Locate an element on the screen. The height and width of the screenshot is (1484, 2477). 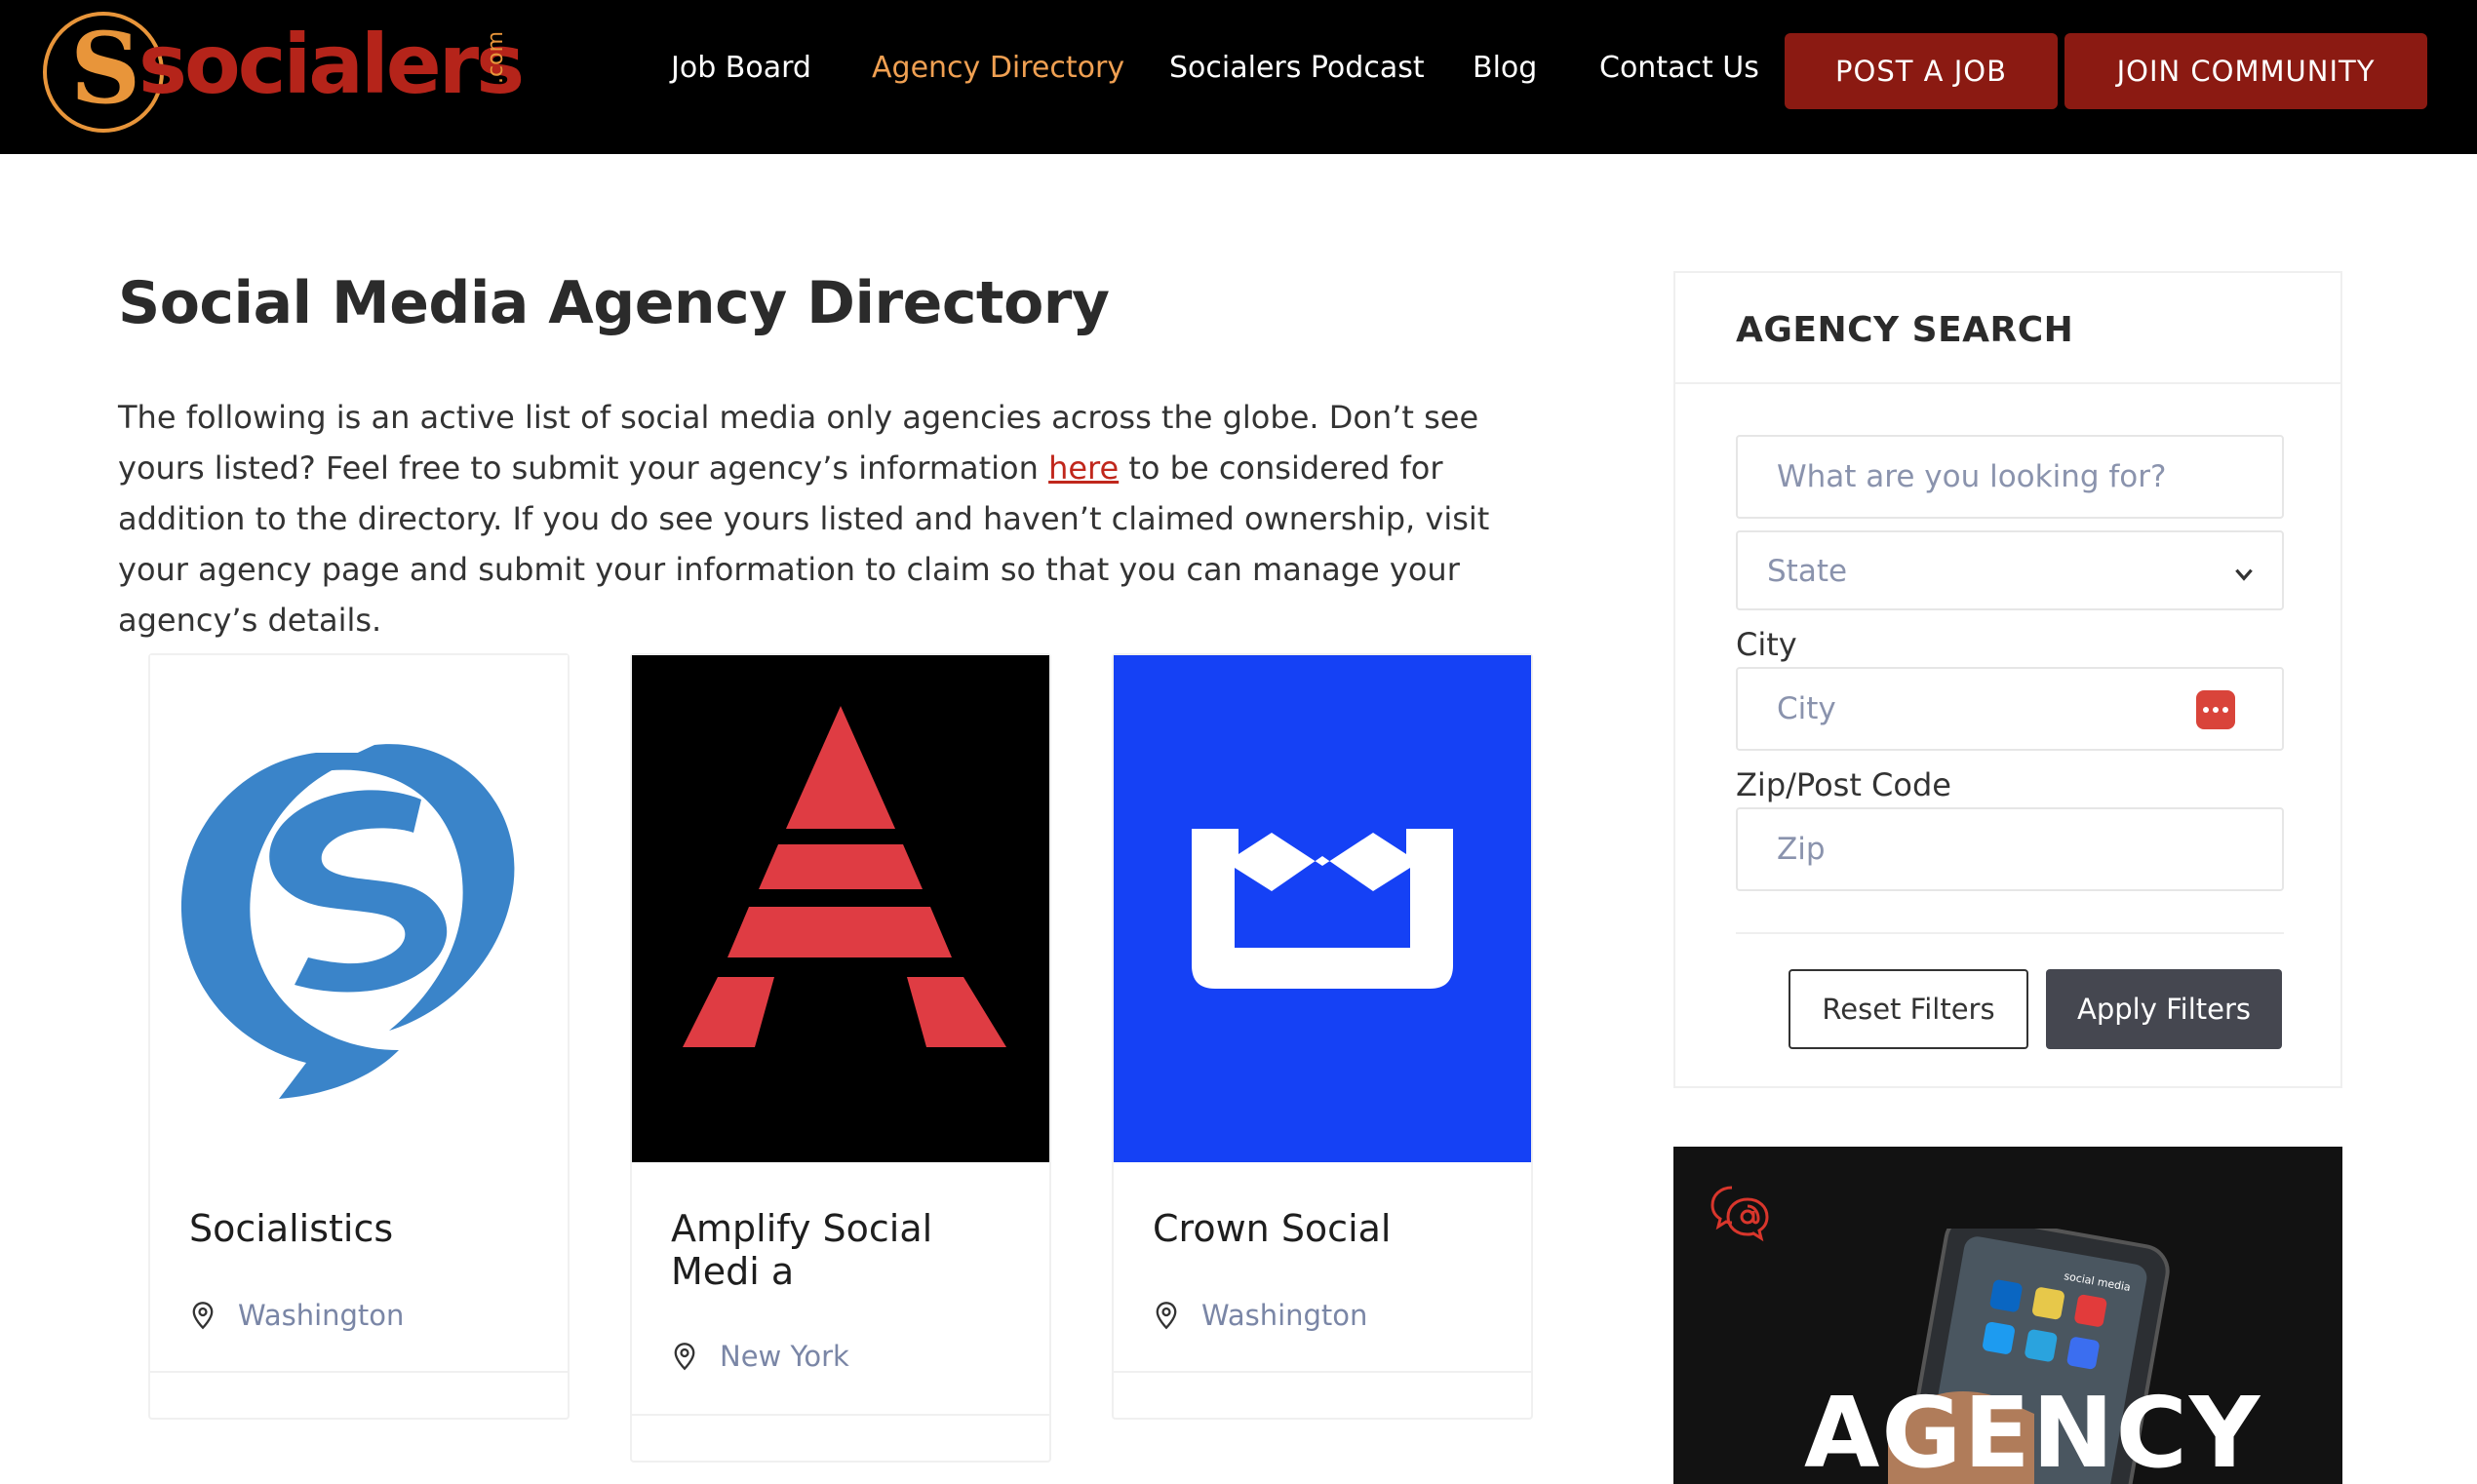
password-manager-icon is located at coordinates (2215, 709).